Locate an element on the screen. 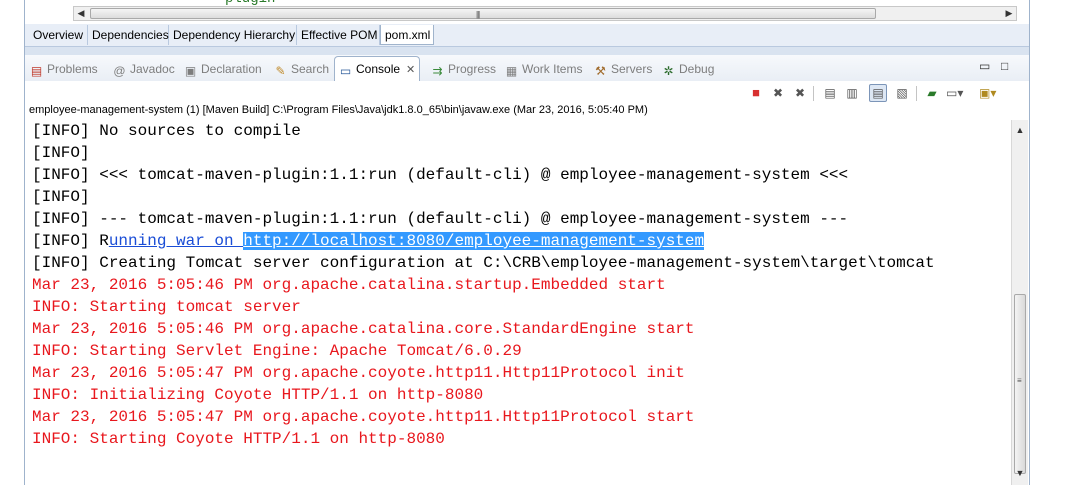 Image resolution: width=1068 pixels, height=485 pixels. scroll-down-arrow-icon: ▼ is located at coordinates (1020, 473).